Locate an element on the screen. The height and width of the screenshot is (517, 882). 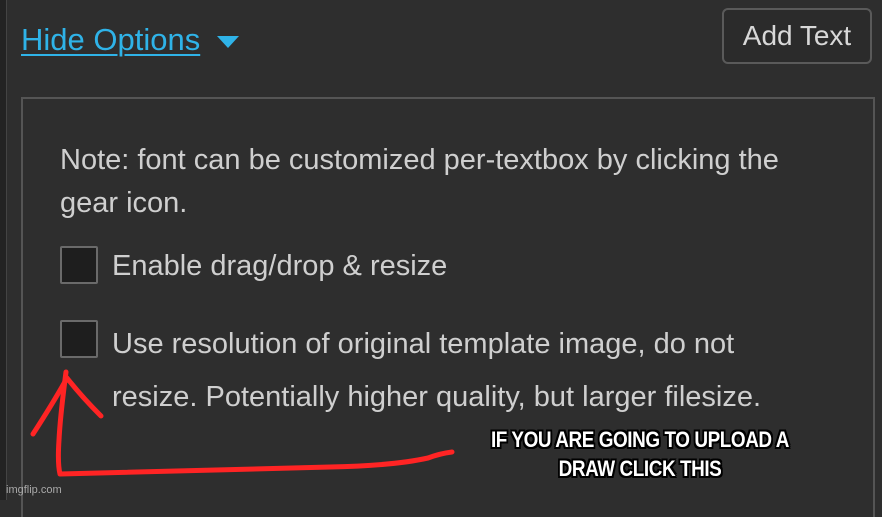
enable-drag-drop-checkbox is located at coordinates (79, 265).